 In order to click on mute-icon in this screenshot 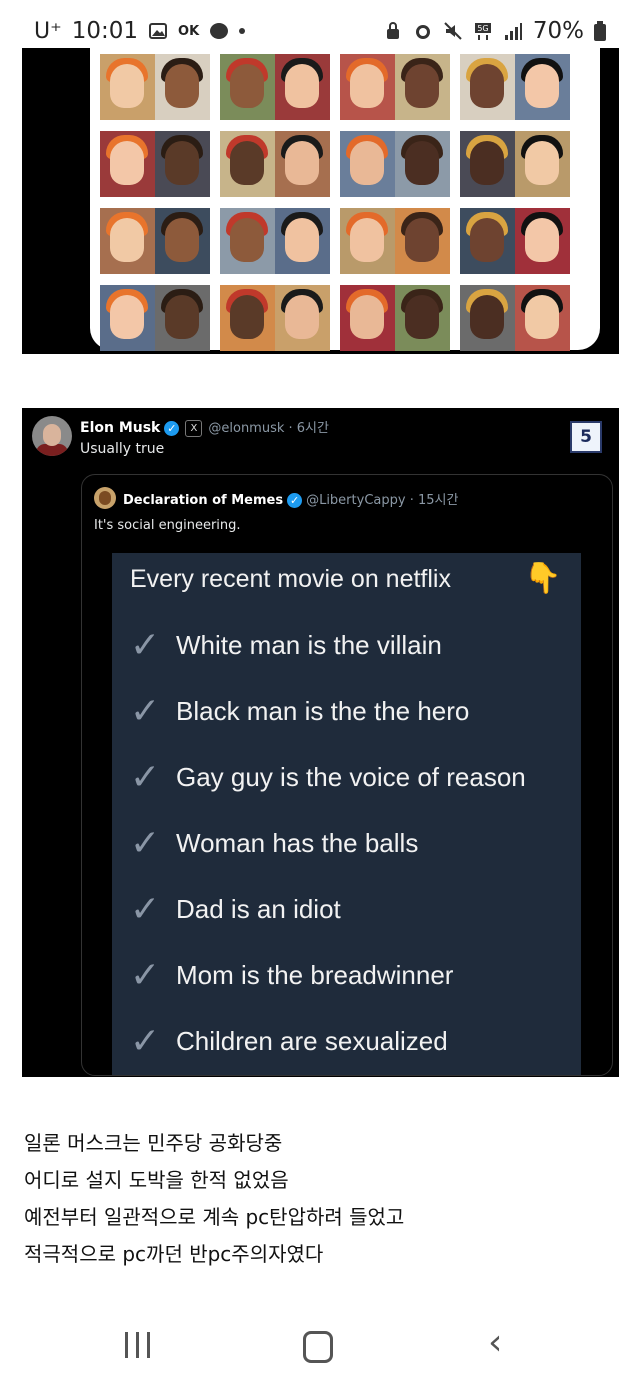, I will do `click(453, 31)`.